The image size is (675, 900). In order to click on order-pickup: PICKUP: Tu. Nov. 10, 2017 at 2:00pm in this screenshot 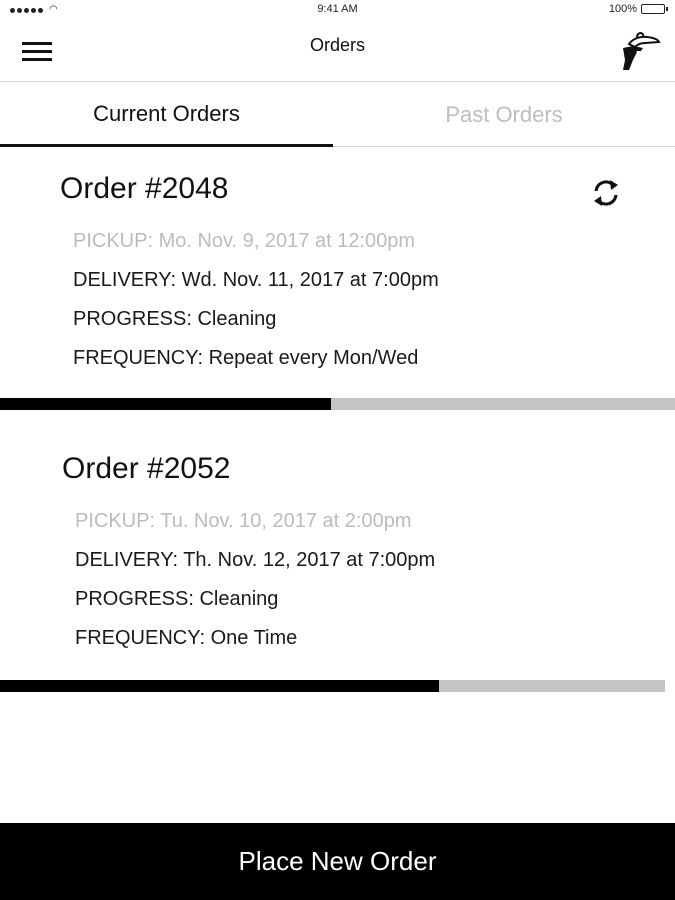, I will do `click(243, 521)`.